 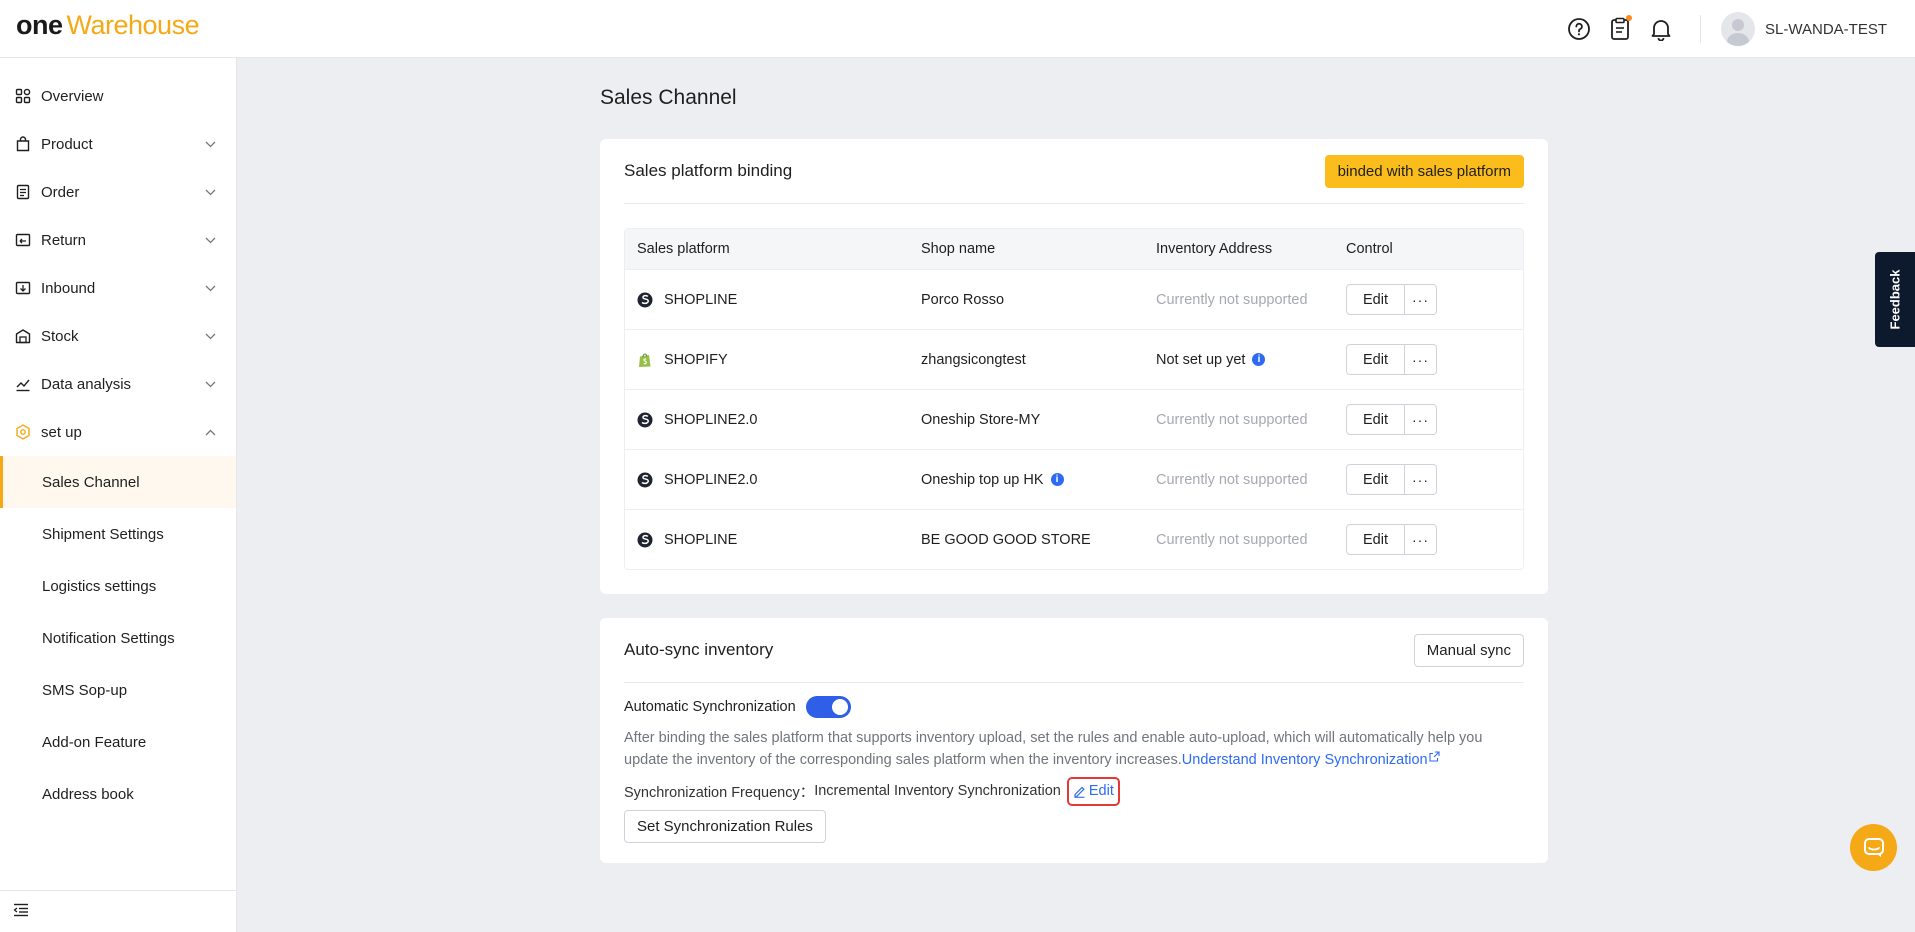 I want to click on sidebar-subitem-notification-settings: Notification Settings, so click(x=118, y=638).